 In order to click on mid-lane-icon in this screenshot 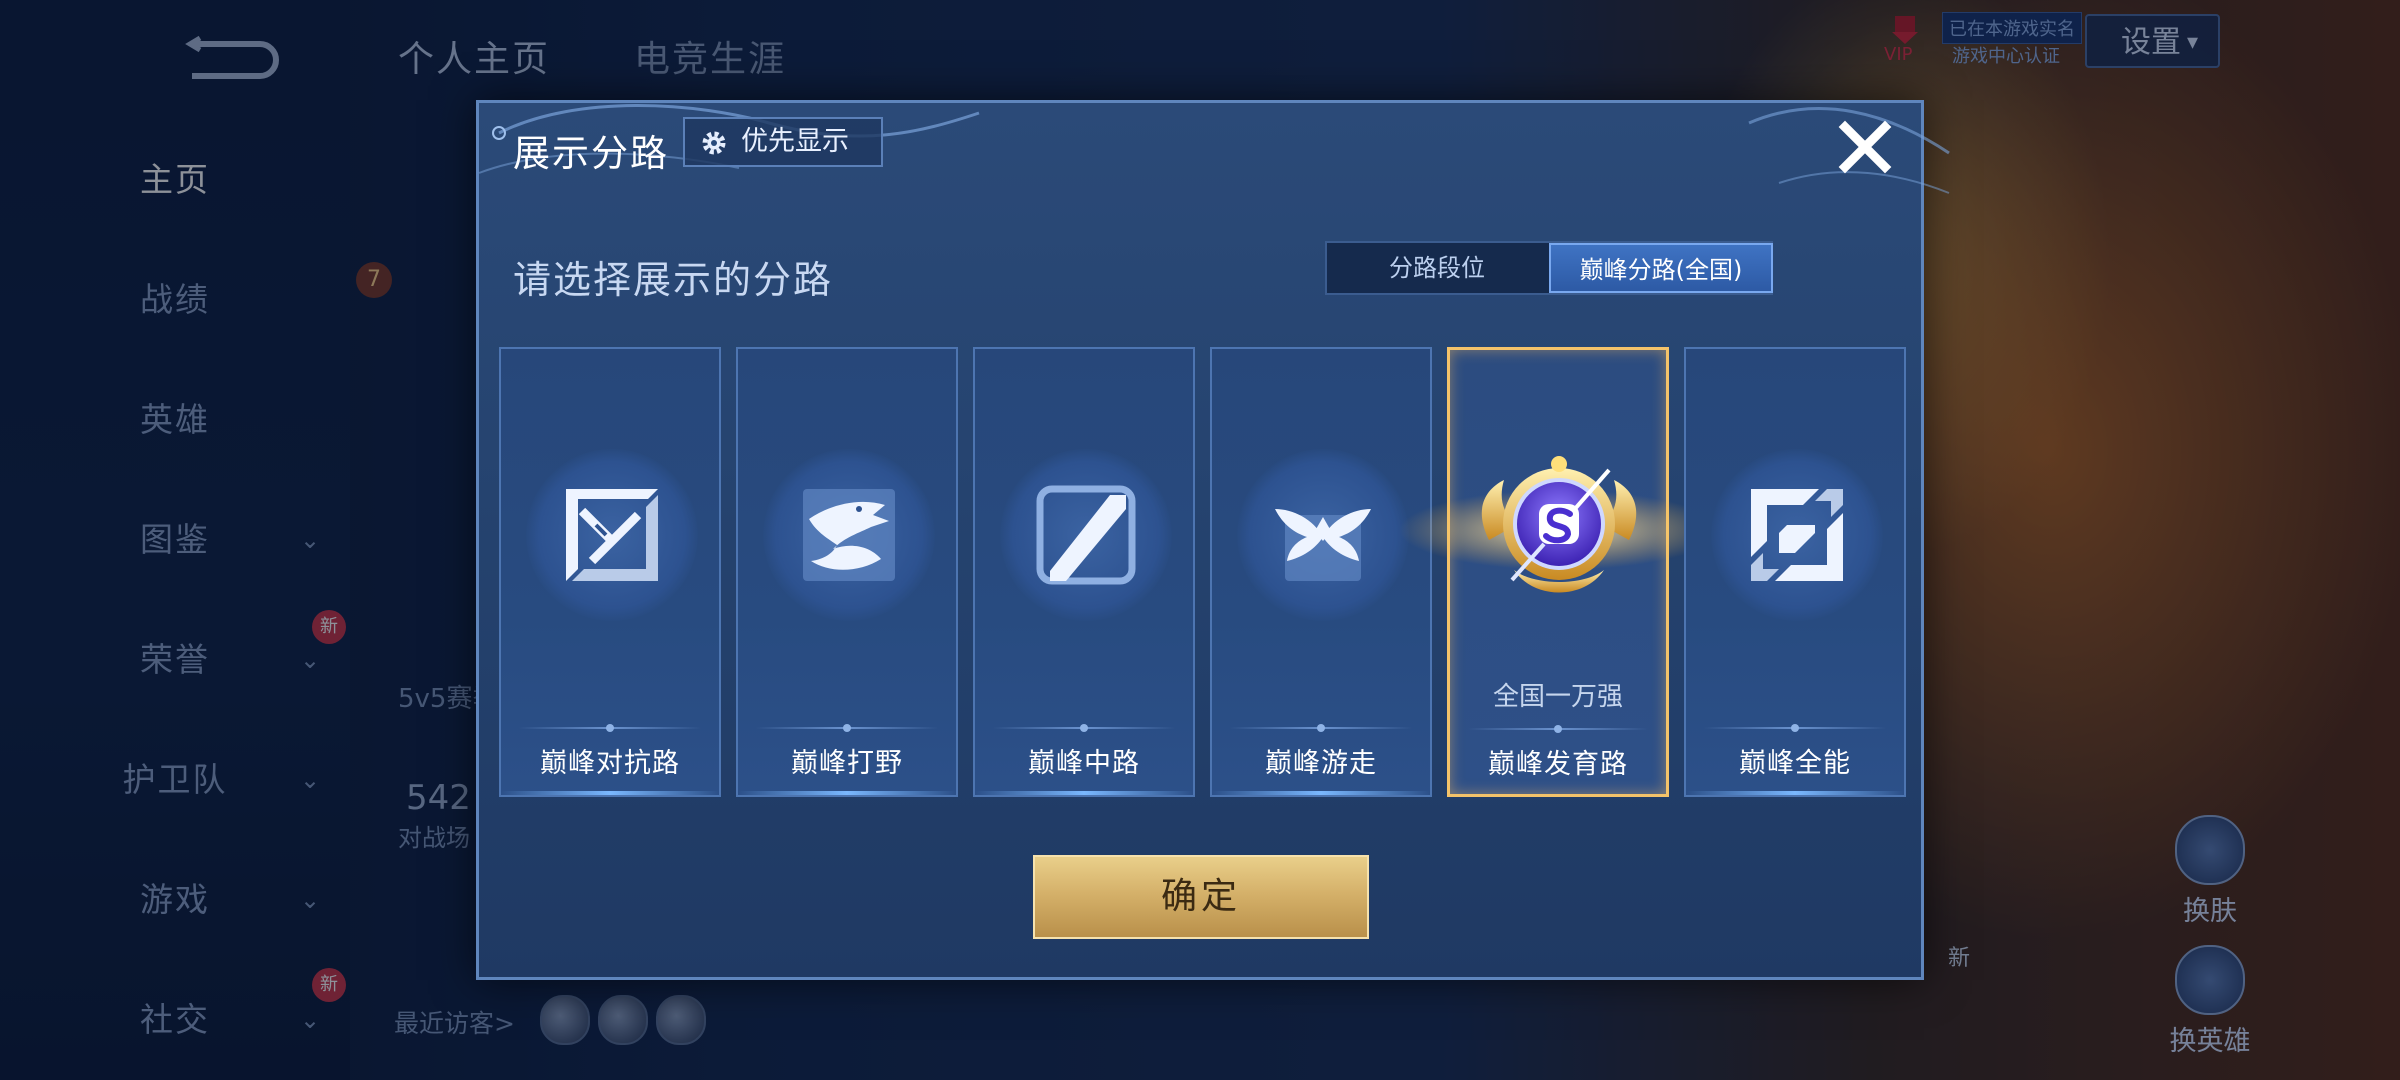, I will do `click(1086, 535)`.